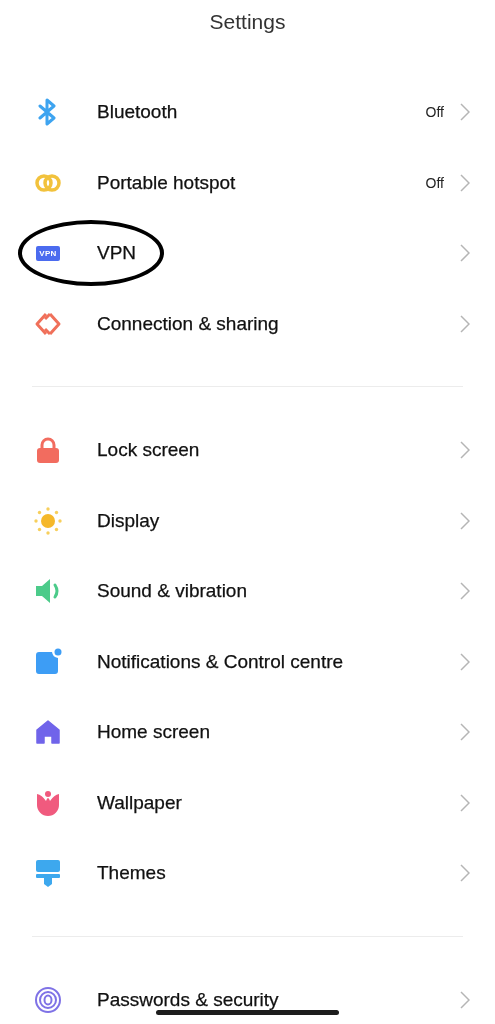 The height and width of the screenshot is (1024, 495). What do you see at coordinates (247, 450) in the screenshot?
I see `settings-item: Lock screen` at bounding box center [247, 450].